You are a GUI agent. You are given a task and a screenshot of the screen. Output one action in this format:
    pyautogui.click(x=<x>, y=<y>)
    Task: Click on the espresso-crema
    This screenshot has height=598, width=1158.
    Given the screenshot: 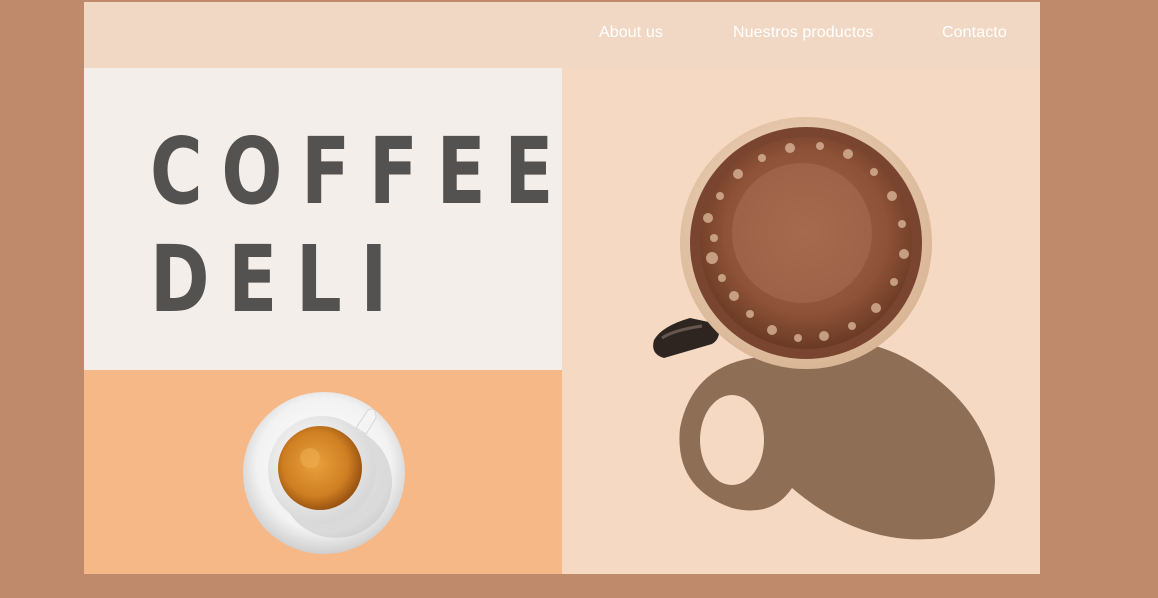 What is the action you would take?
    pyautogui.click(x=320, y=468)
    